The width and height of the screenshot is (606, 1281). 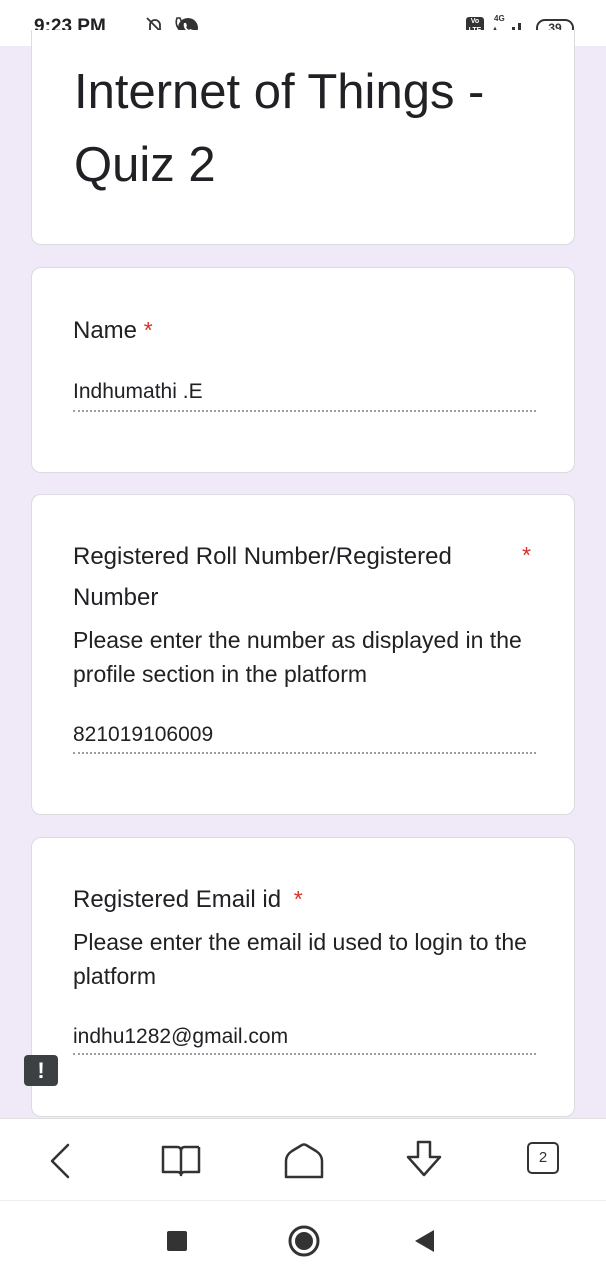 What do you see at coordinates (143, 735) in the screenshot?
I see `roll-number-input: 821019106009` at bounding box center [143, 735].